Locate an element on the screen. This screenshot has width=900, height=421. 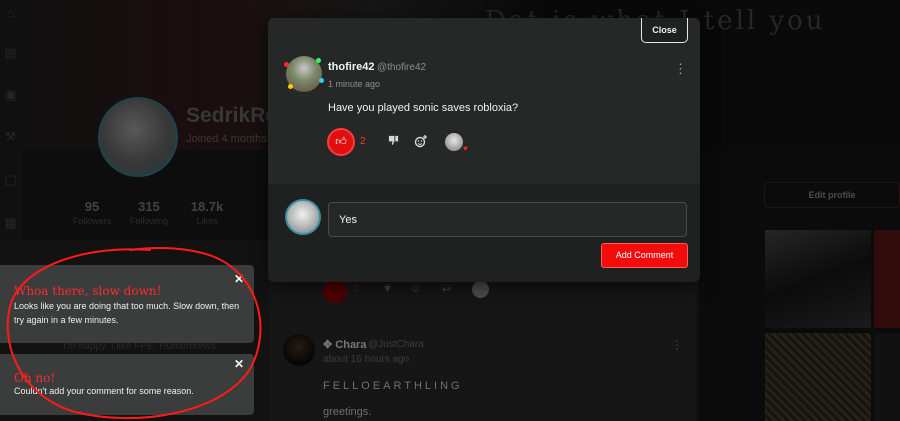
current-user-avatar is located at coordinates (303, 217).